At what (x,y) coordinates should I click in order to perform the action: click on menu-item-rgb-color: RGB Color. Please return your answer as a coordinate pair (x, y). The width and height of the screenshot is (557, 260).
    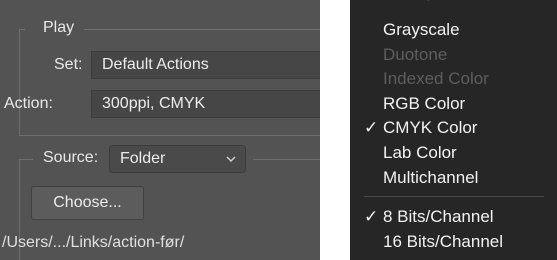
    Looking at the image, I should click on (453, 103).